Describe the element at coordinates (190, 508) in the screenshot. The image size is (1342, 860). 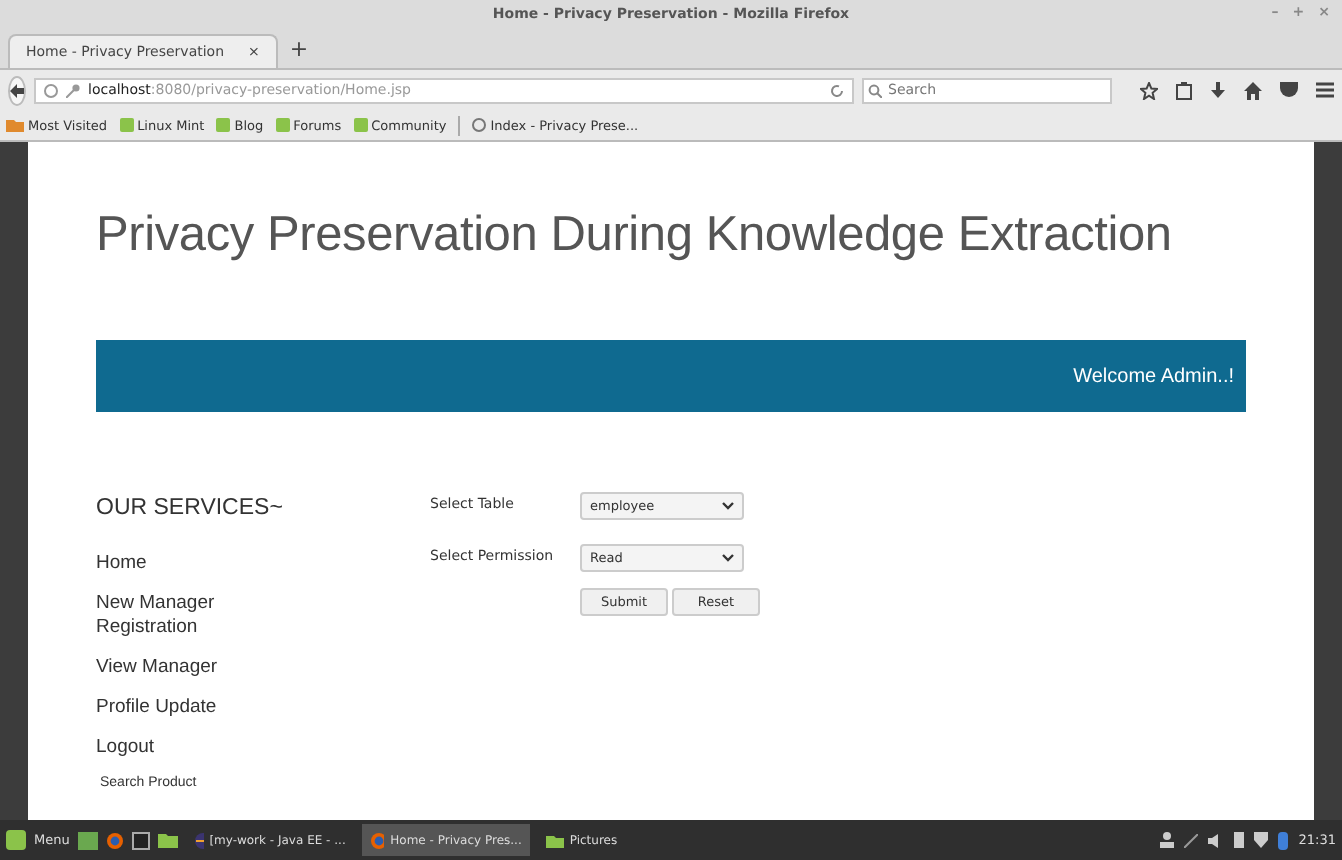
I see `services-heading: OUR SERVICES~` at that location.